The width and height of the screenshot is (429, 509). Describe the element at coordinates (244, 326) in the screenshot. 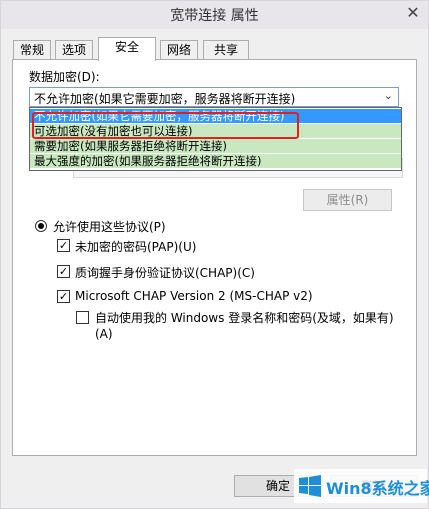

I see `auto-logon-label: 自动使用我的 Windows 登录名称和密码(及域，如果有)(A)` at that location.